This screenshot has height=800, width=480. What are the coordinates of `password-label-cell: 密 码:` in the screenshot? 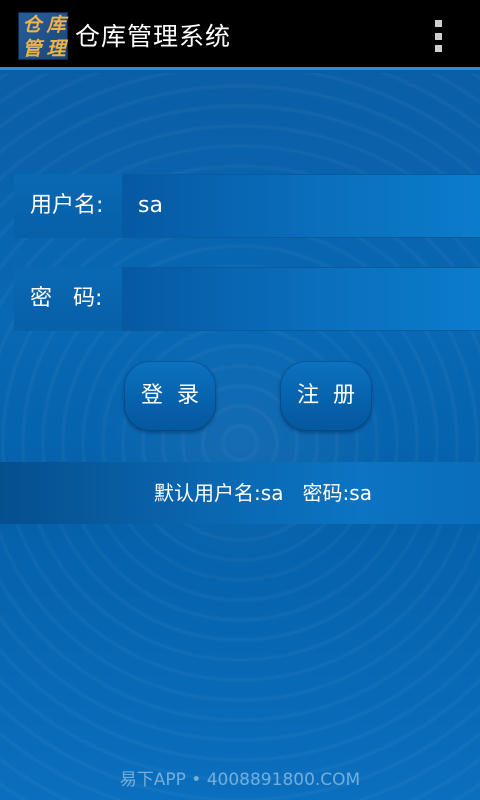 It's located at (68, 299).